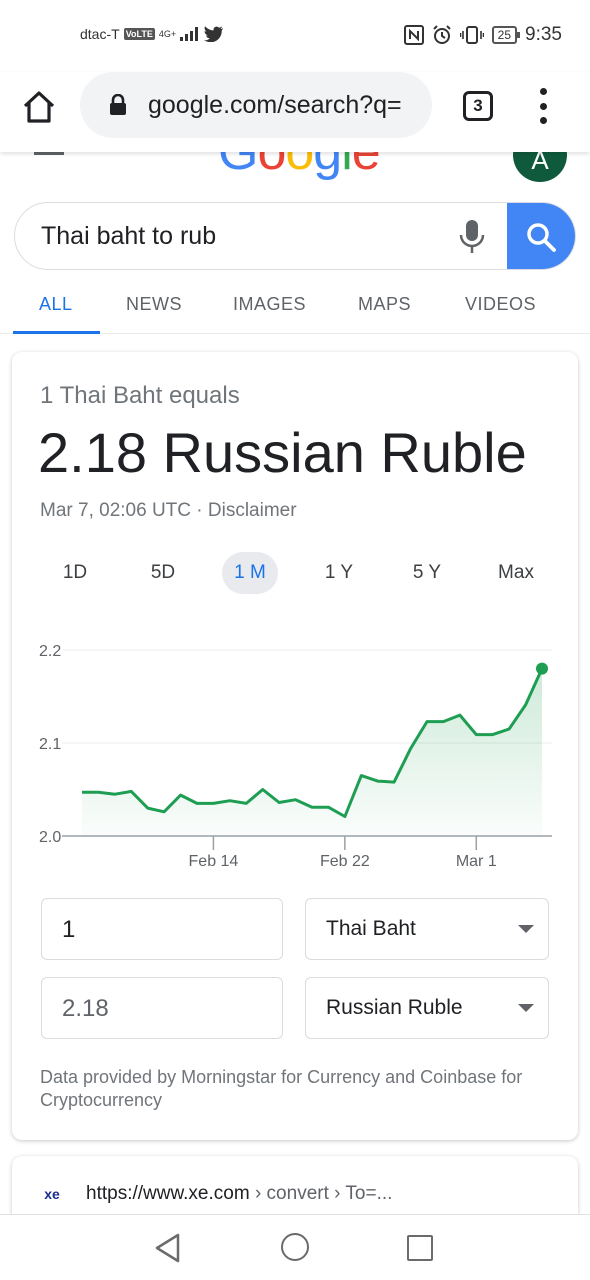 Image resolution: width=590 pixels, height=1280 pixels. What do you see at coordinates (167, 34) in the screenshot?
I see `network-type: 4G+` at bounding box center [167, 34].